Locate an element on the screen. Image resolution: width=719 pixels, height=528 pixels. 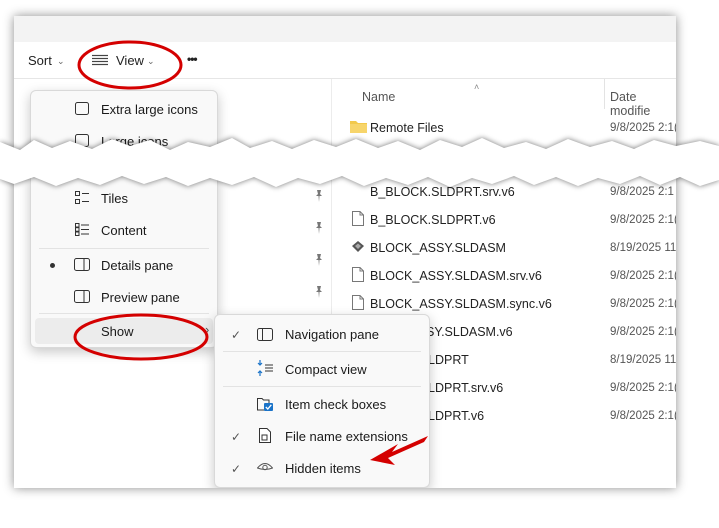
red-arrow-icon is located at coordinates (399, 450).